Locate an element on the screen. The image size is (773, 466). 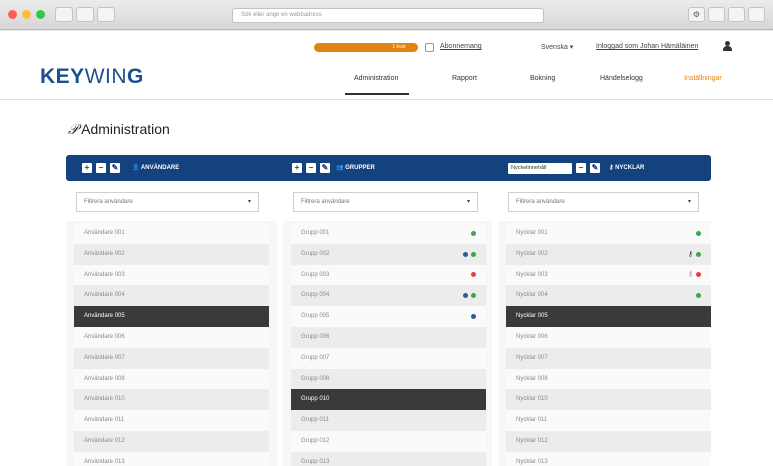
nav-handelselogg: Händelselogg is located at coordinates (621, 78).